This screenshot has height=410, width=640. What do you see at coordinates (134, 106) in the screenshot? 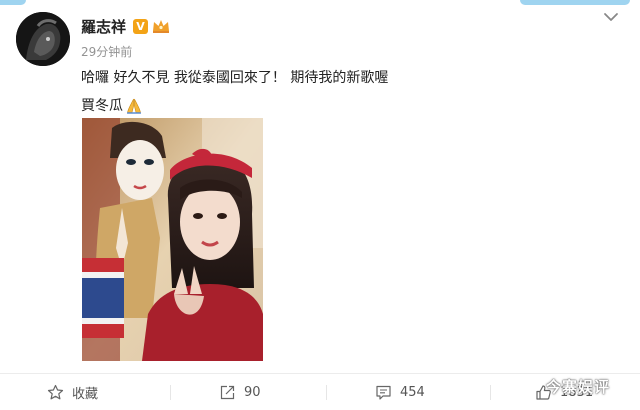
I see `praying-hands-icon` at bounding box center [134, 106].